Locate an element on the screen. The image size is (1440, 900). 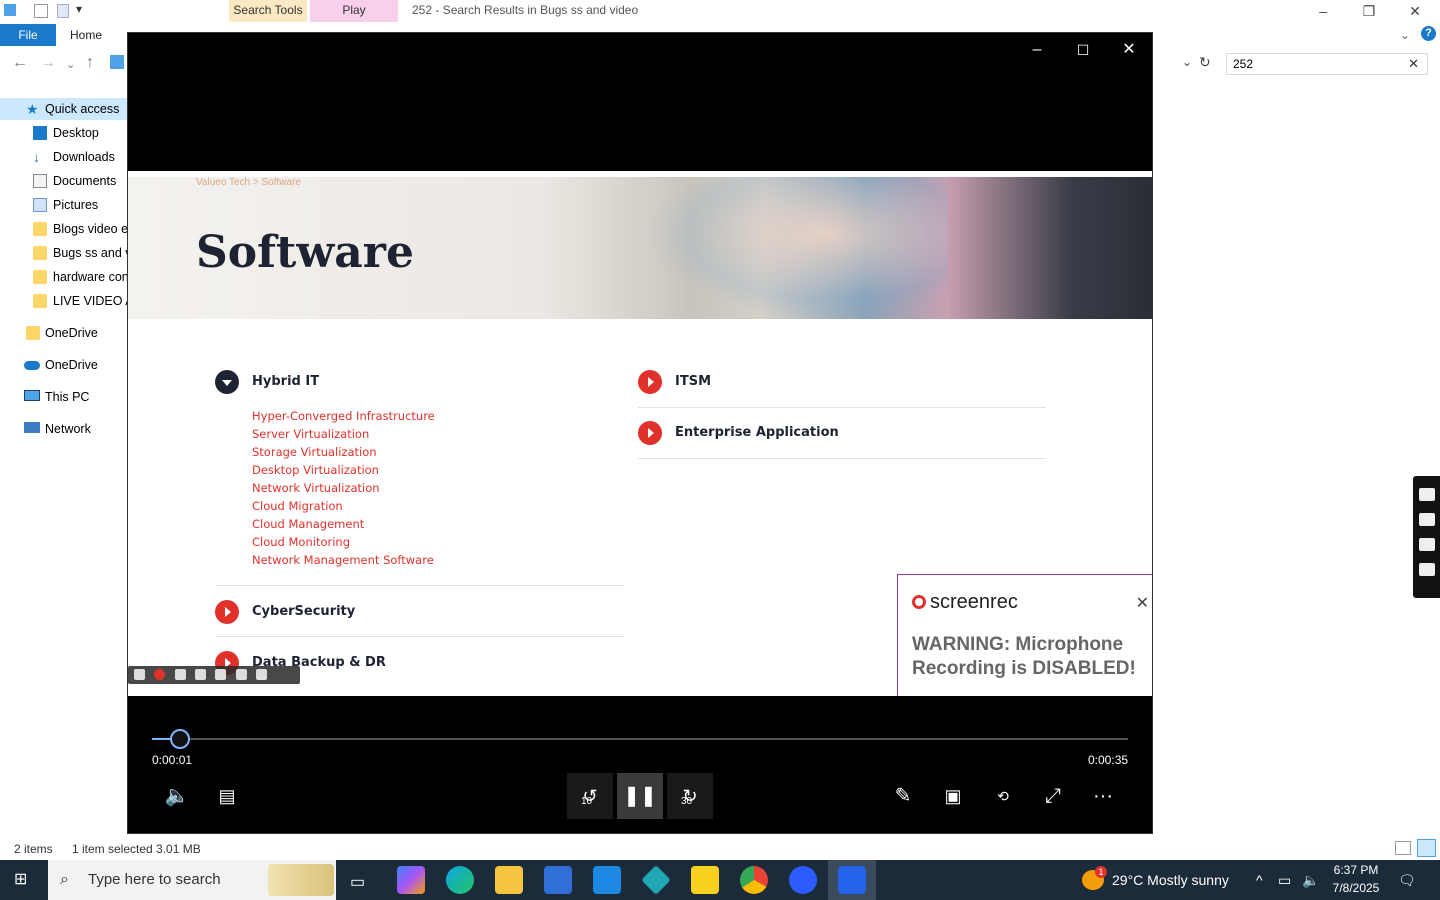
link-storage-virtualization: Storage Virtualization is located at coordinates (314, 452).